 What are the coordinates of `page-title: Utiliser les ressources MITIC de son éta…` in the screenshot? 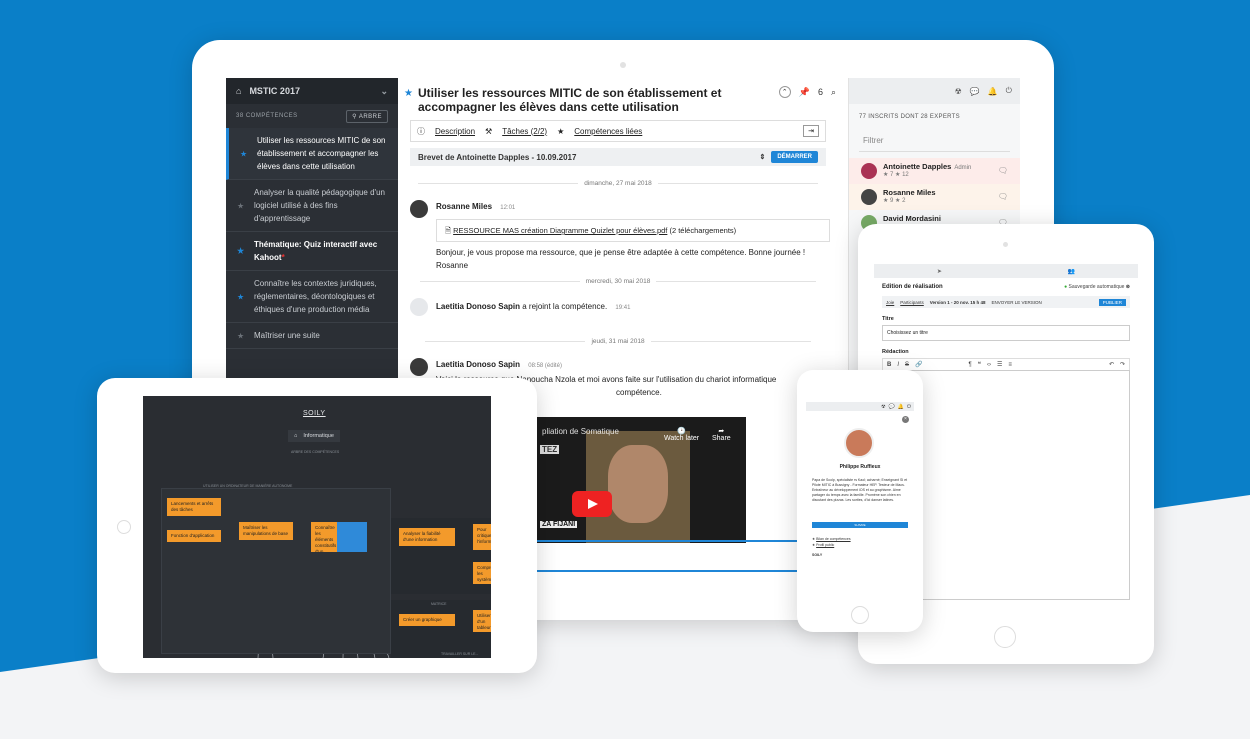 It's located at (570, 100).